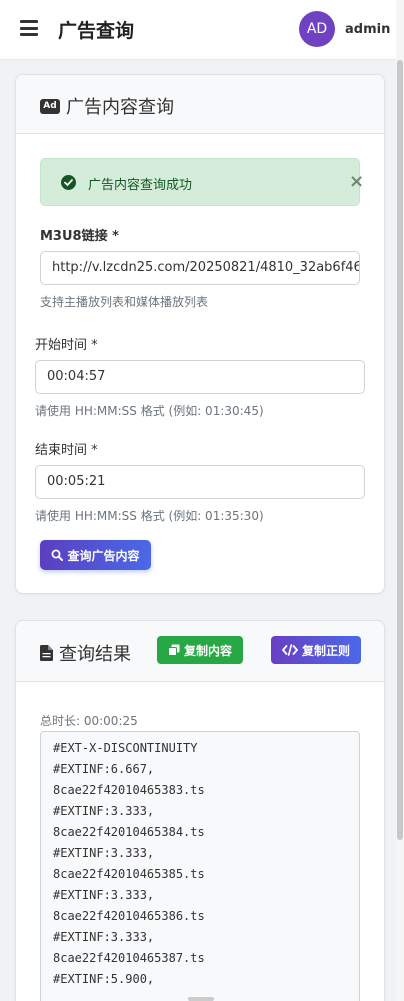  What do you see at coordinates (66, 345) in the screenshot?
I see `start-time-label: 开始时间 *` at bounding box center [66, 345].